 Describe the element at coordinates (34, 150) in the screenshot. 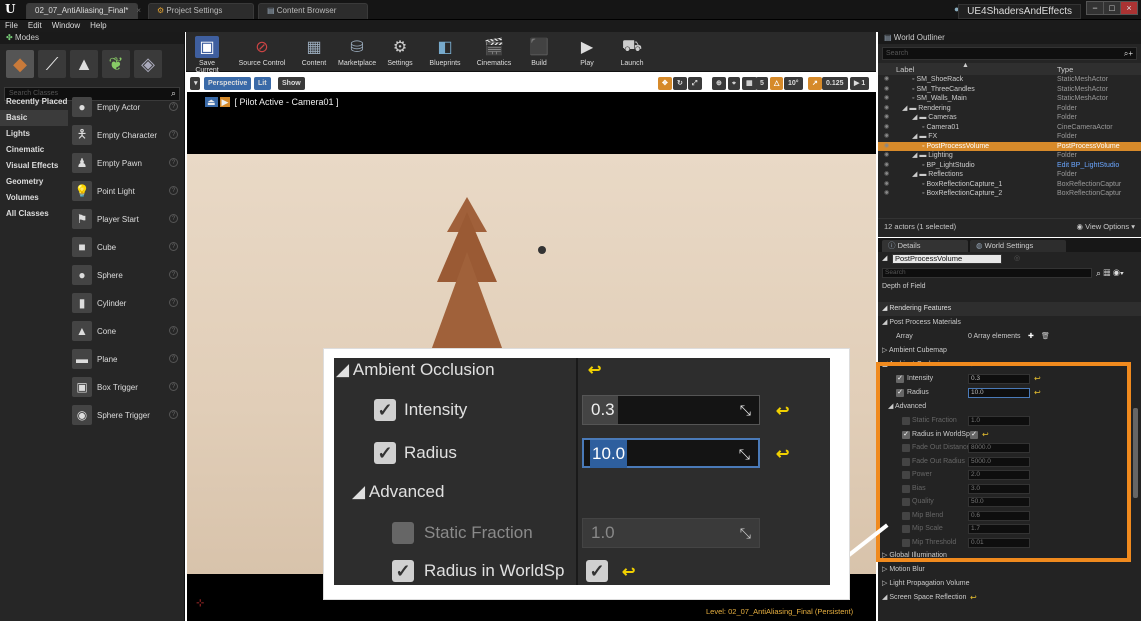

I see `category-cinematic: Cinematic` at that location.